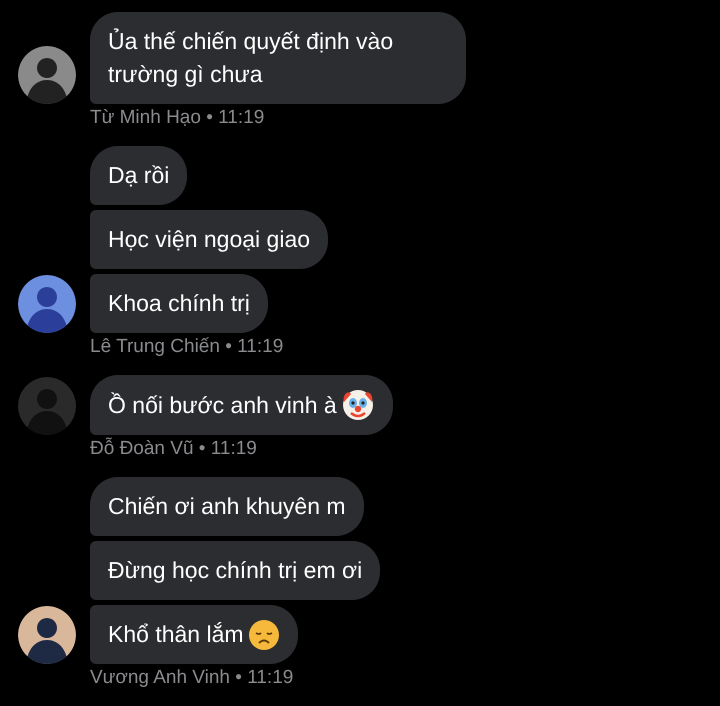  I want to click on sender-and-time: Vương Anh Vinh • 11:19, so click(192, 678).